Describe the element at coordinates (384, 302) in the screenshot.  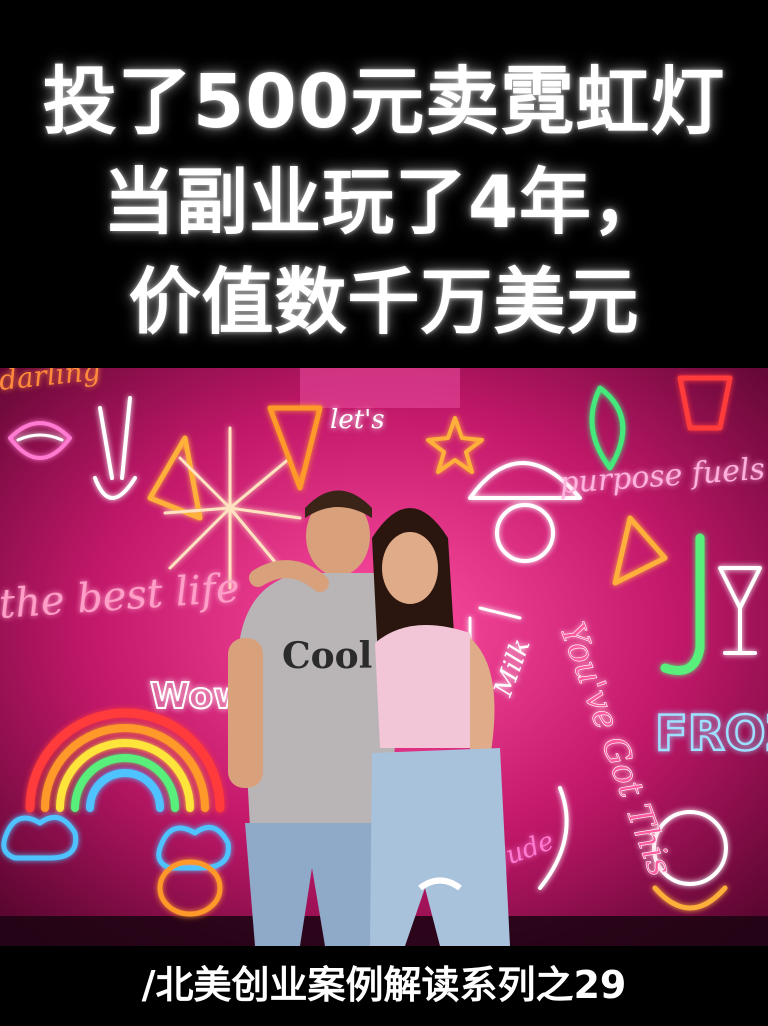
I see `headline-line-3: 价值数千万美元` at that location.